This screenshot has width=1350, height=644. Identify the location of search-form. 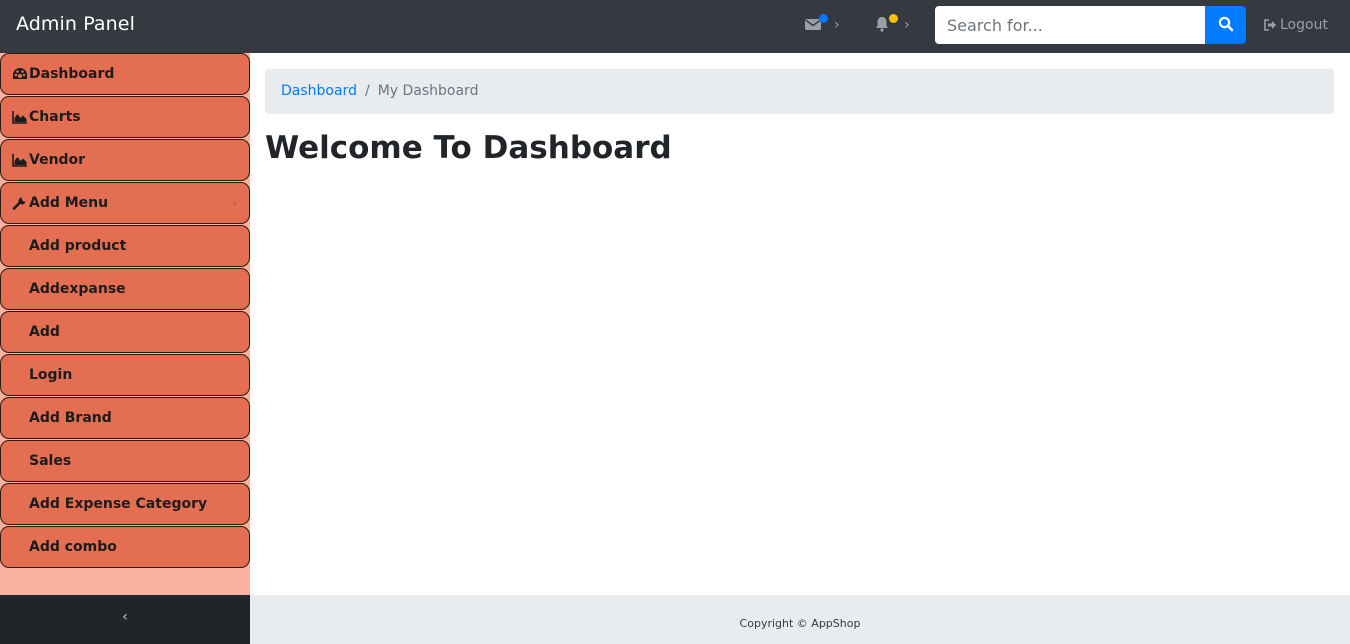
(1090, 25).